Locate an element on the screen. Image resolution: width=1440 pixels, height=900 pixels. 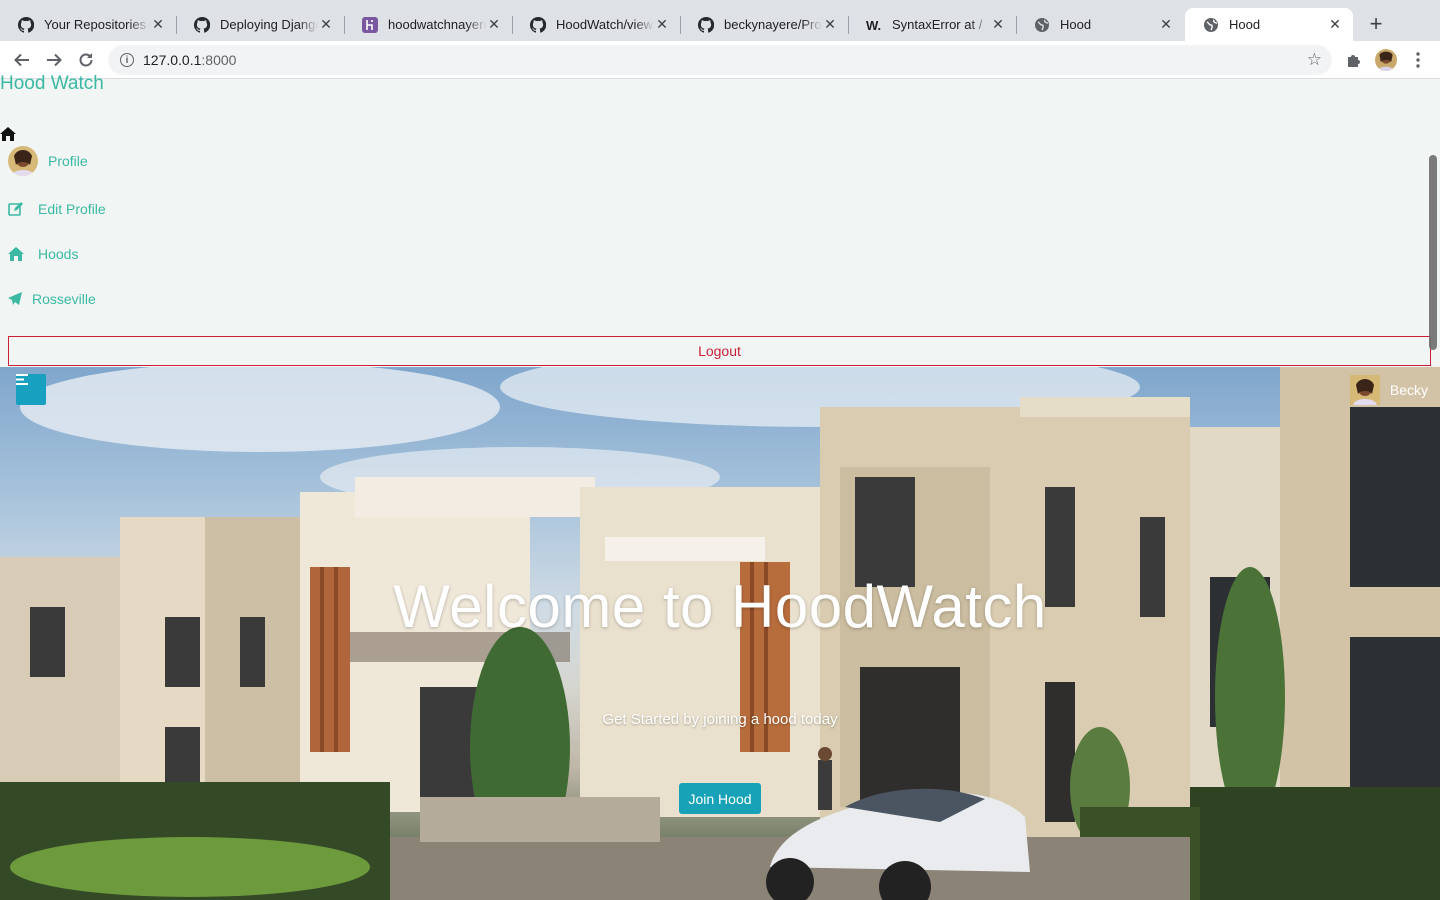
address-bar: i 127.0.0.1:8000 ☆ is located at coordinates (720, 60).